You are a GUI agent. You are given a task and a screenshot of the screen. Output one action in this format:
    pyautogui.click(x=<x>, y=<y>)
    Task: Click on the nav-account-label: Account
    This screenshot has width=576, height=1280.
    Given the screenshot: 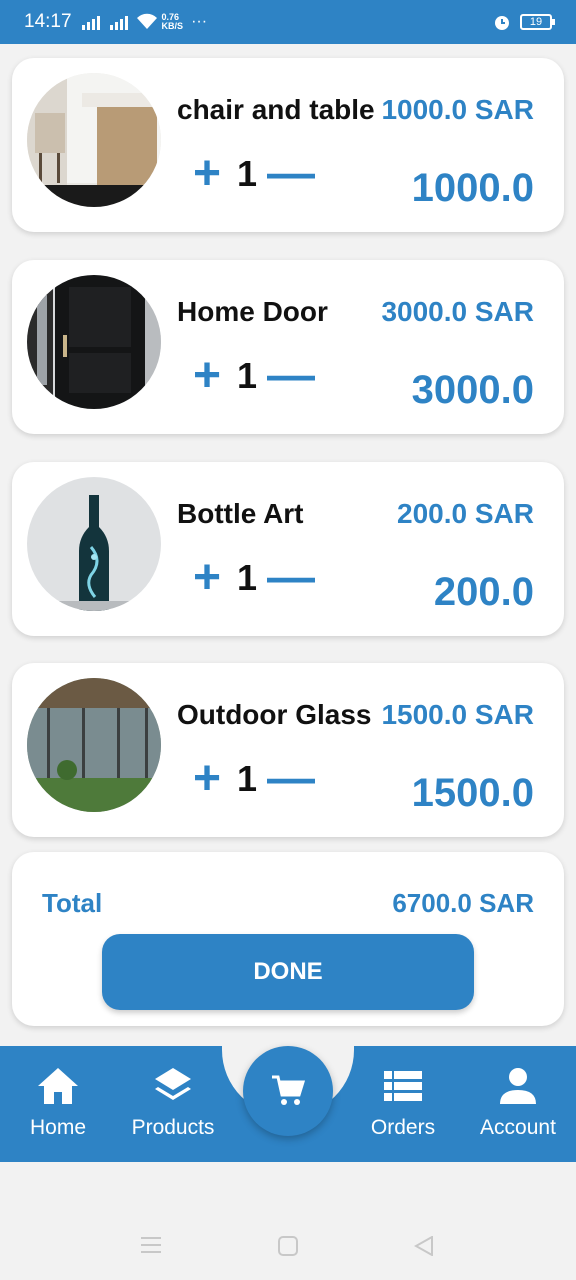 What is the action you would take?
    pyautogui.click(x=518, y=1127)
    